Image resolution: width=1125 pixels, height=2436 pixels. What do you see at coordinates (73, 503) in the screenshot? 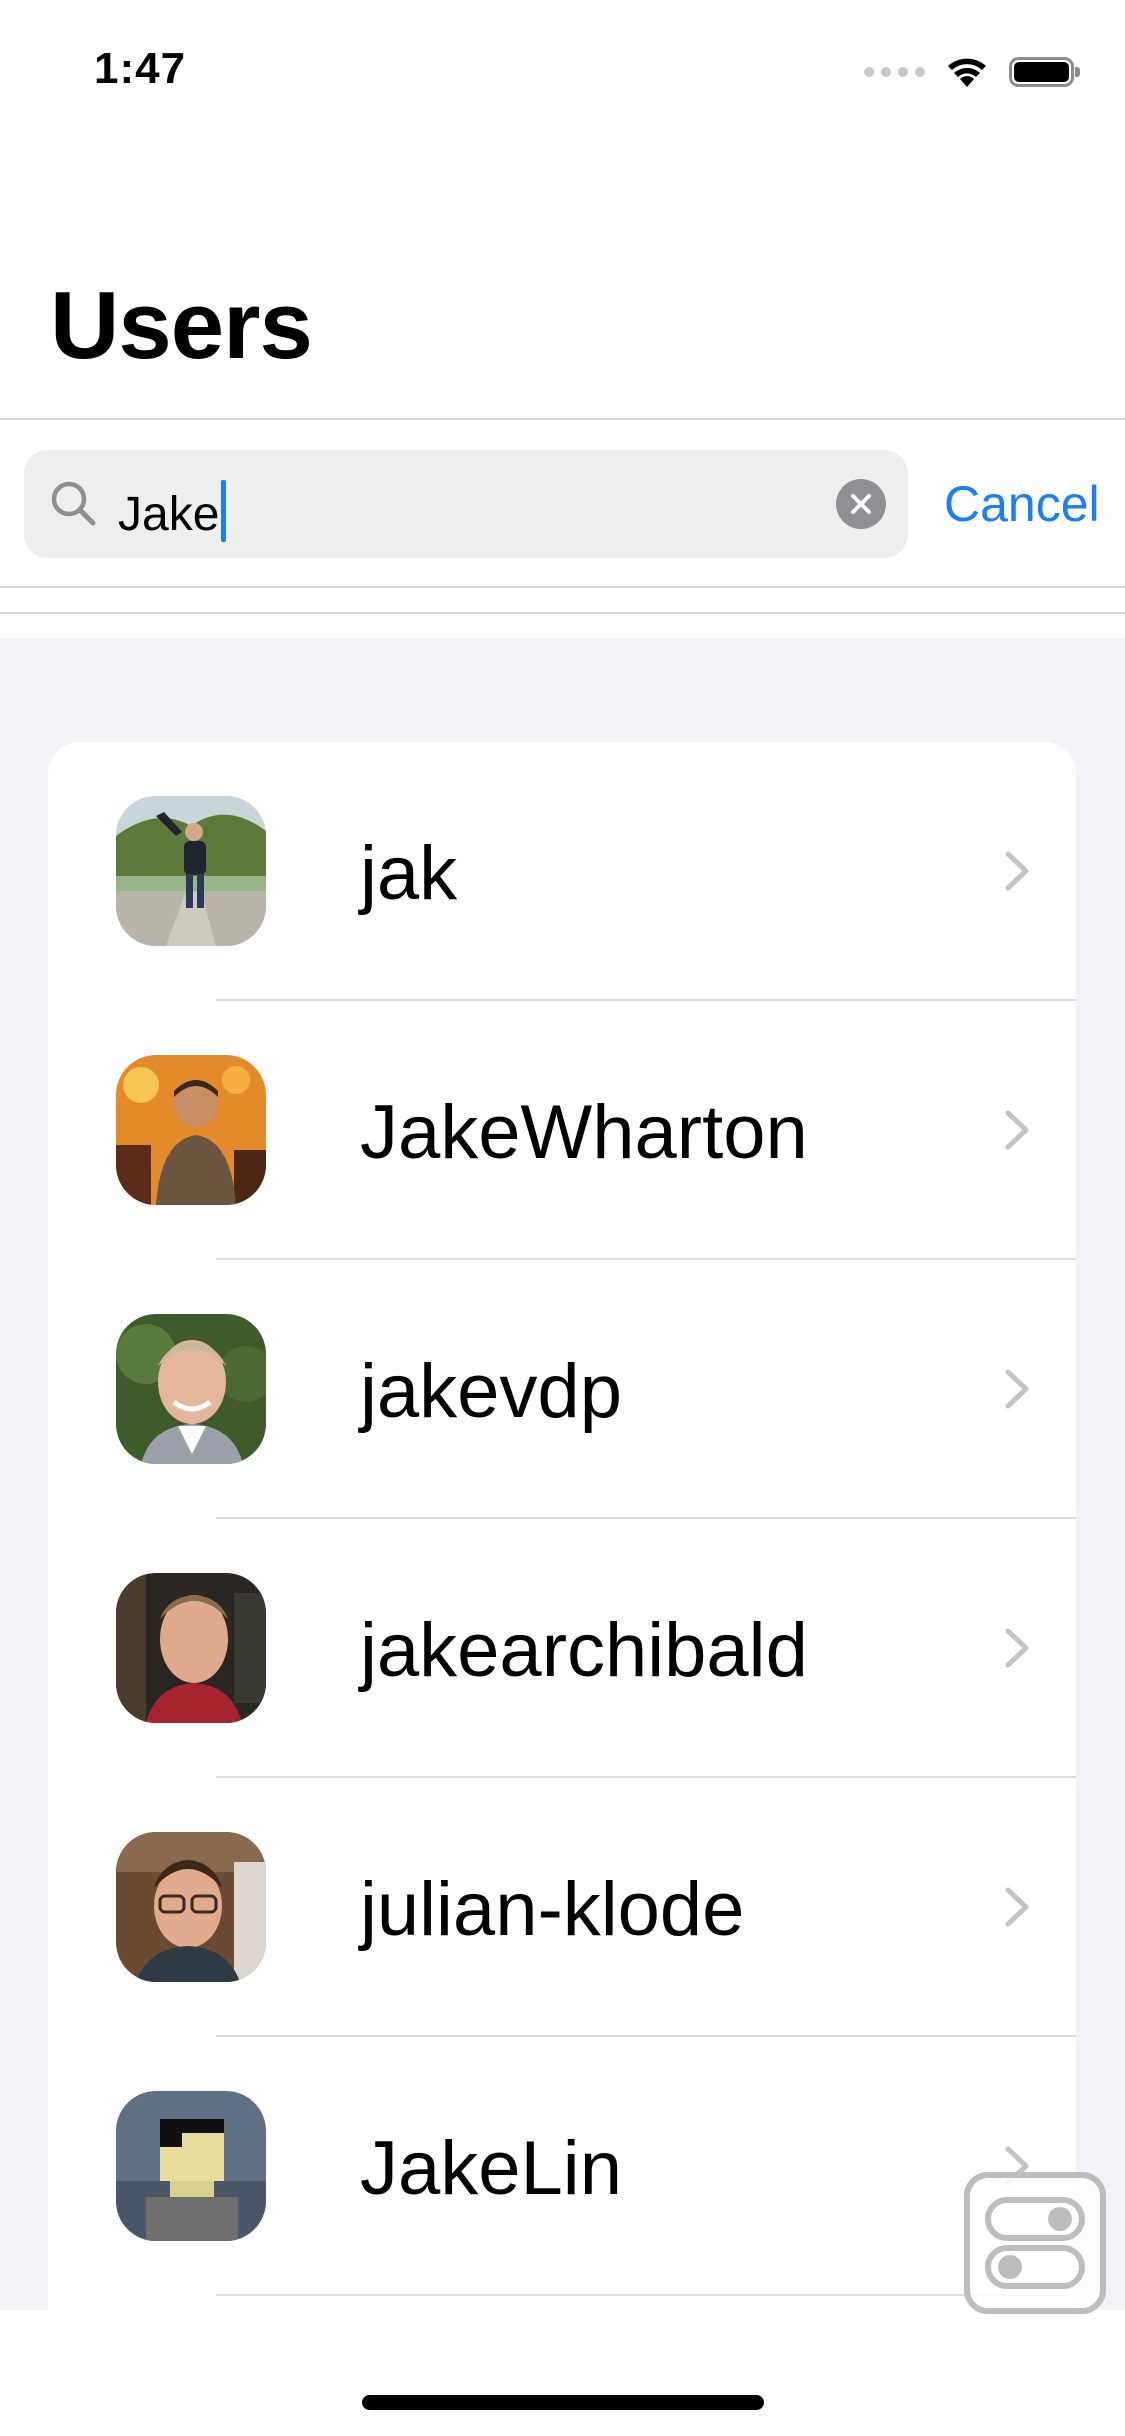
I see `search-icon` at bounding box center [73, 503].